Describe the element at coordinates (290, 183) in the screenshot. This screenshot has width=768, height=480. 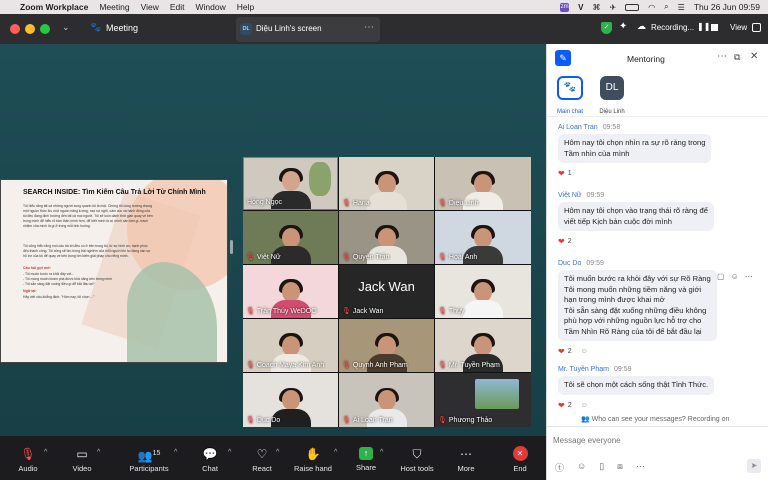
I see `video-tile: Hồng Ngọc` at that location.